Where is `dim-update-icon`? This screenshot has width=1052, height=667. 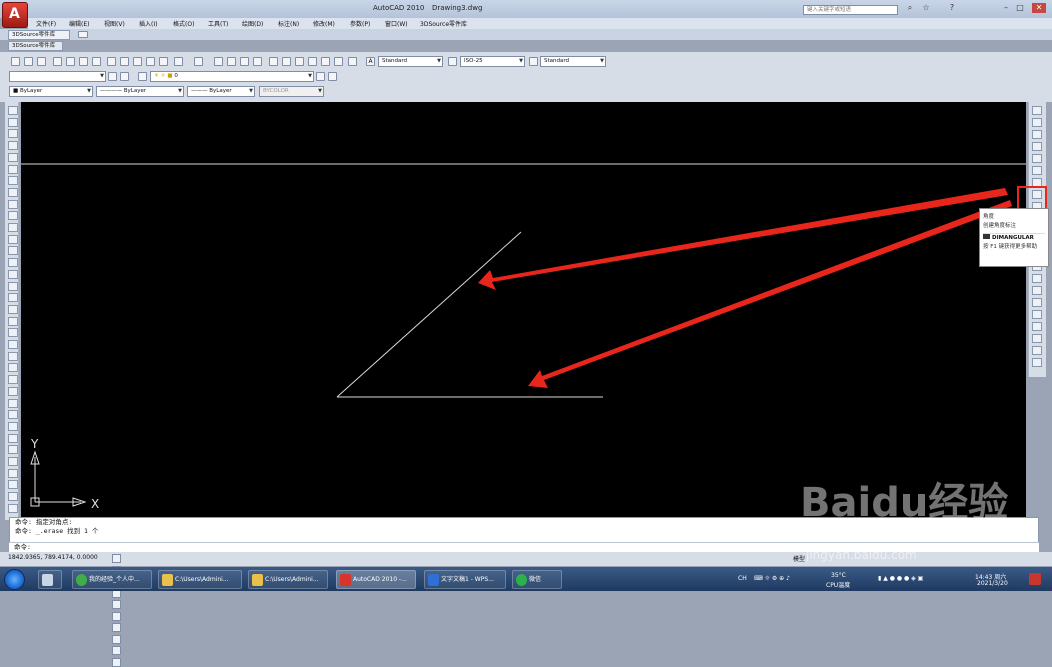 dim-update-icon is located at coordinates (1037, 338).